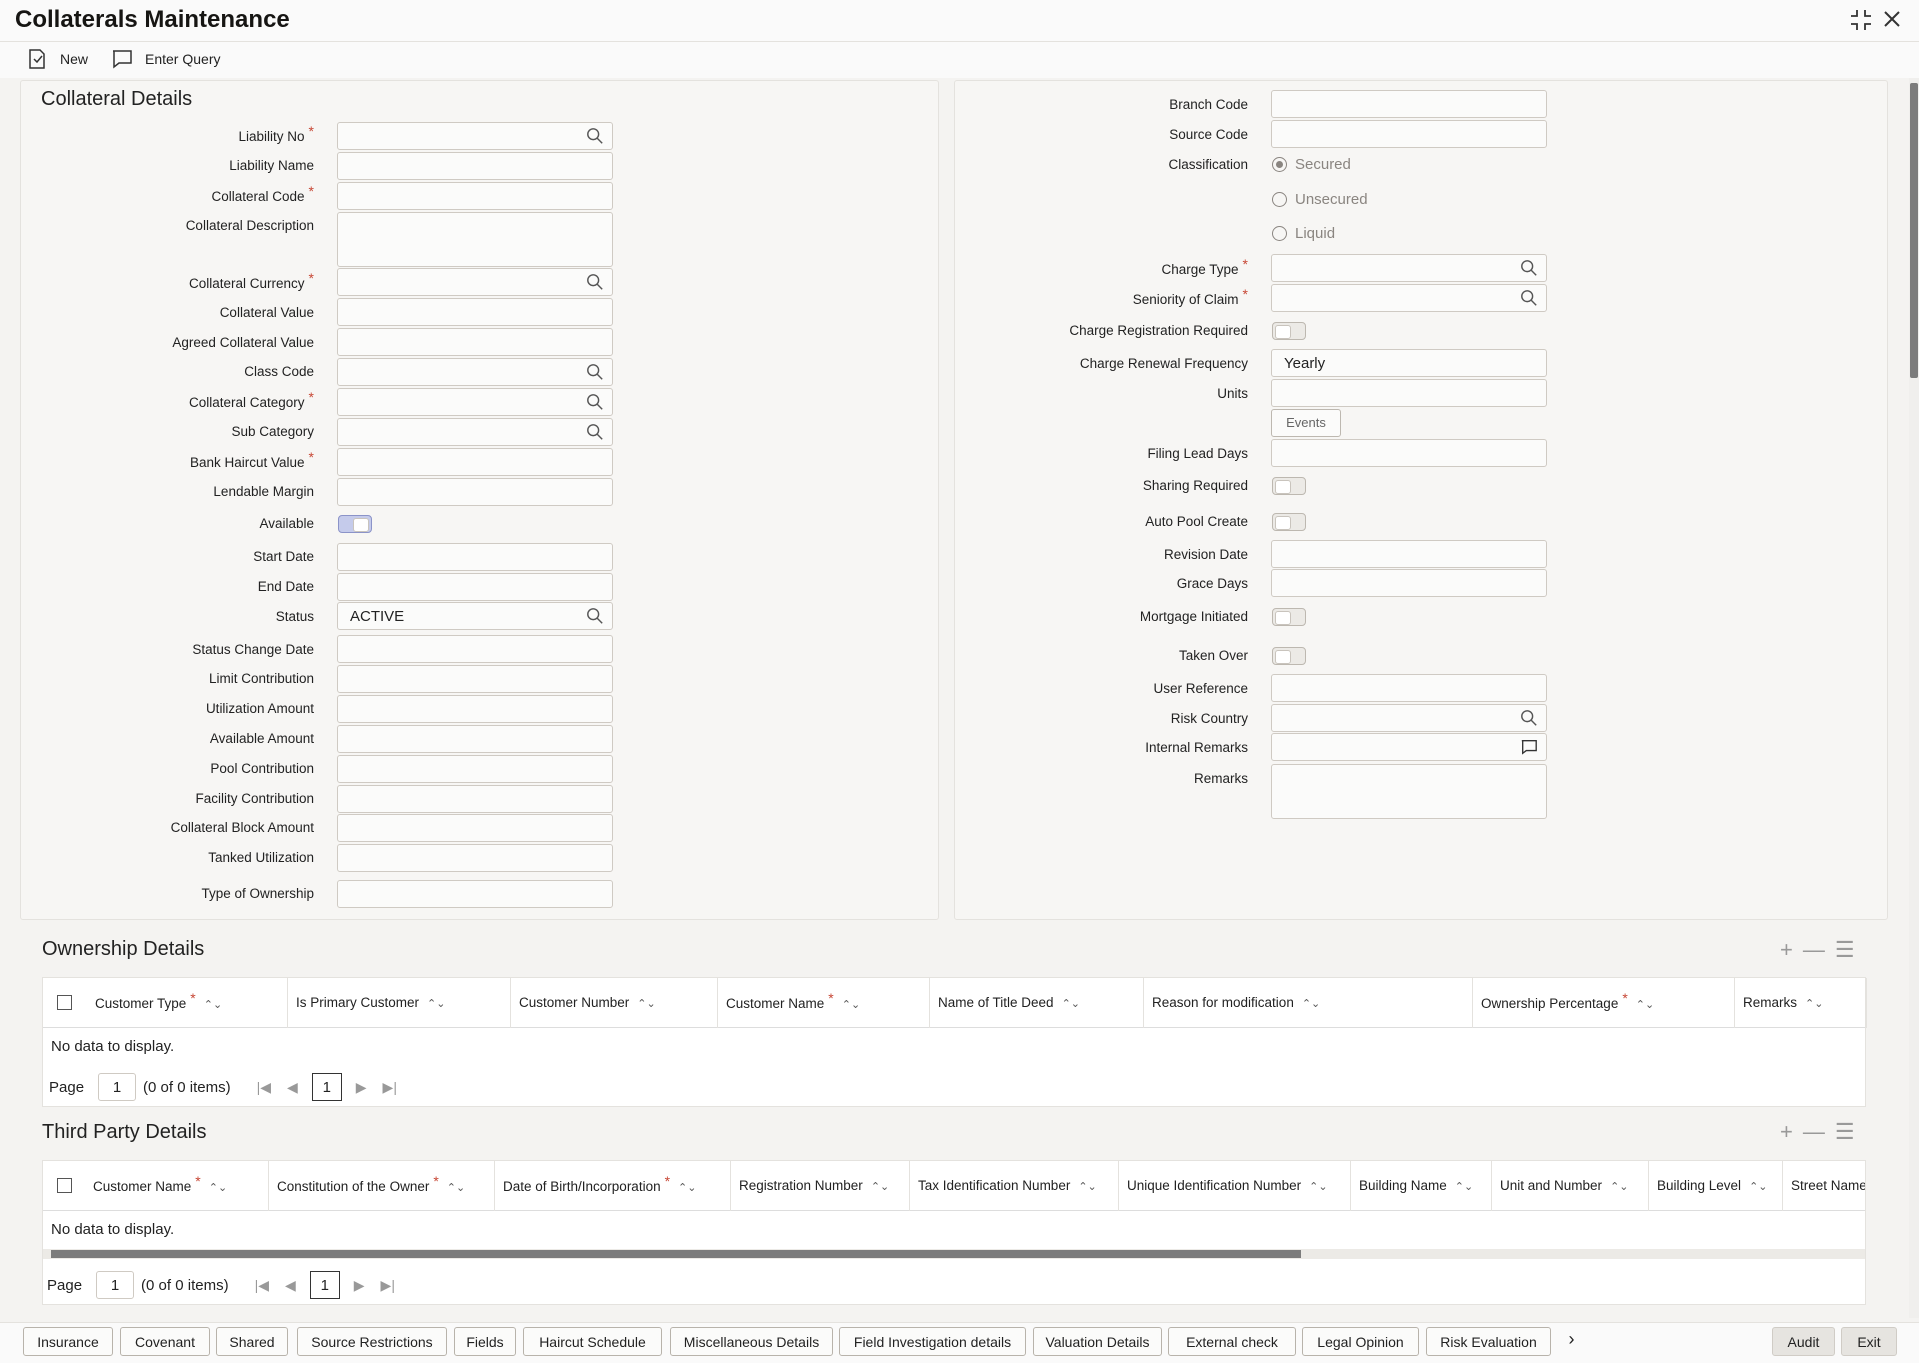 The height and width of the screenshot is (1363, 1919). I want to click on type-of-ownership-field, so click(475, 894).